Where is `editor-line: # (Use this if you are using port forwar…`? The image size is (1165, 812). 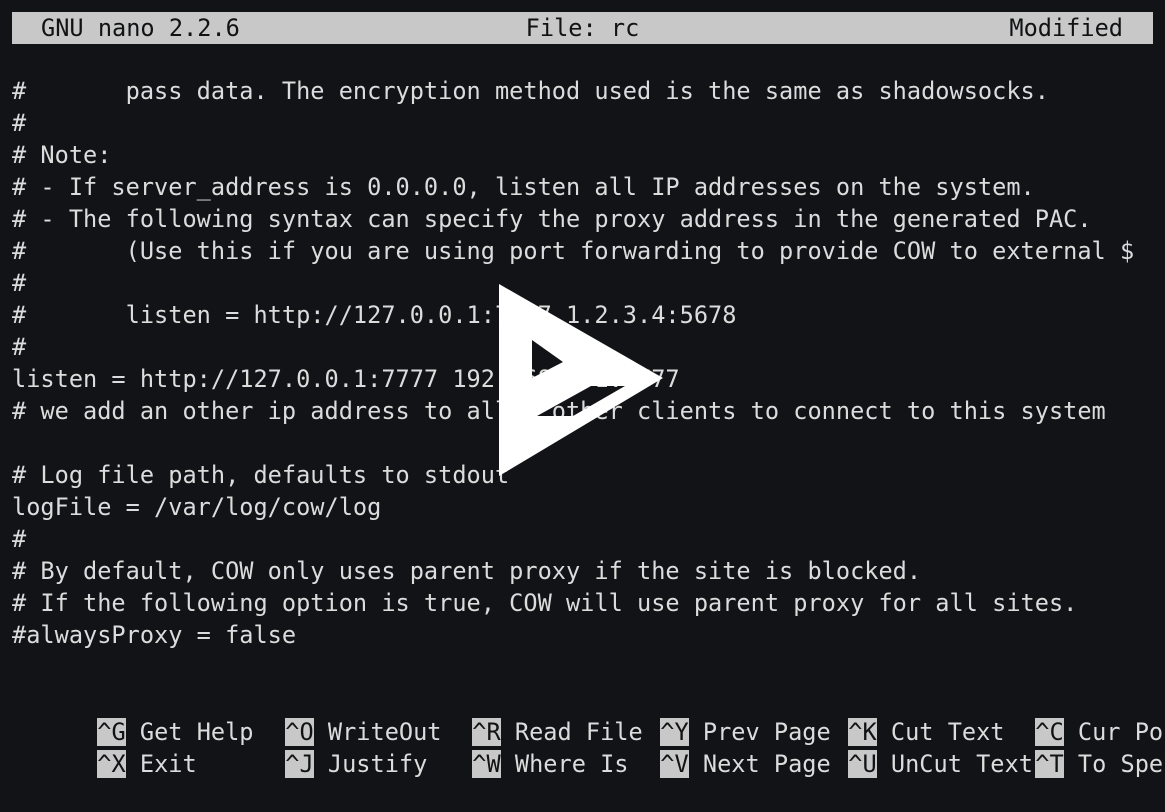 editor-line: # (Use this if you are using port forwar… is located at coordinates (582, 251).